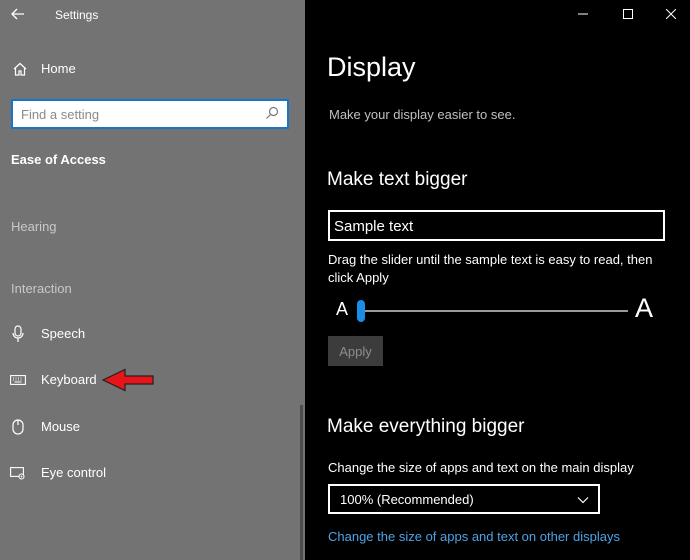 Image resolution: width=690 pixels, height=560 pixels. Describe the element at coordinates (145, 427) in the screenshot. I see `sidebar-item-mouse: Mouse` at that location.